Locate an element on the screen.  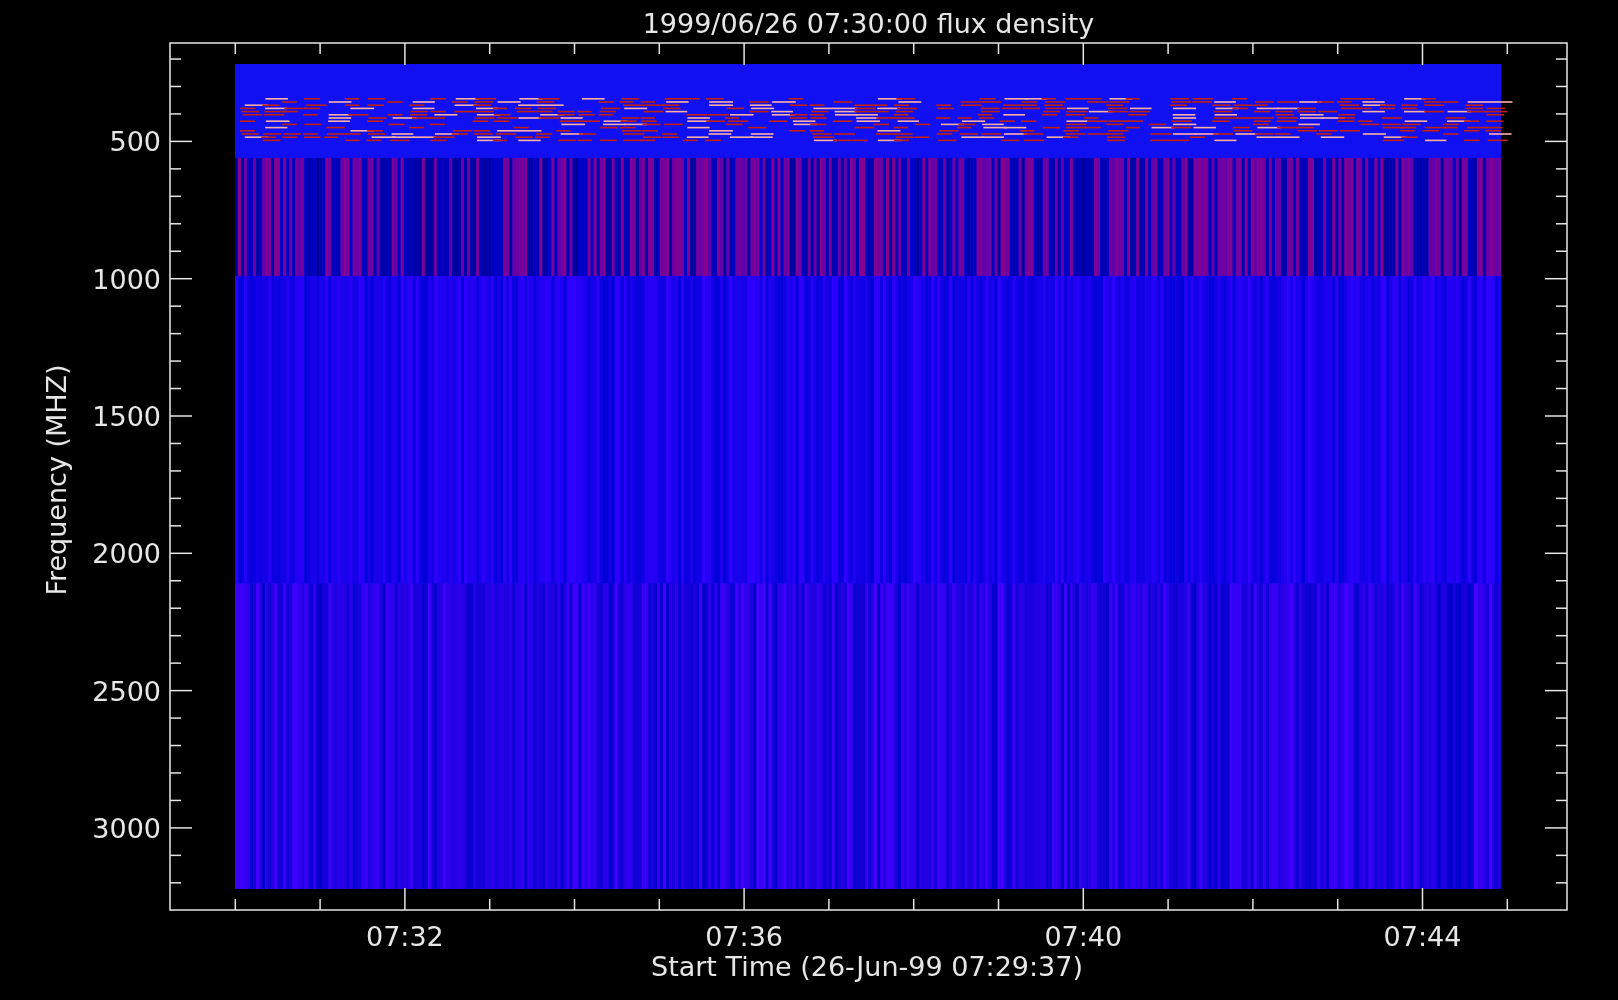
x-tick-label: 07:36 is located at coordinates (744, 936).